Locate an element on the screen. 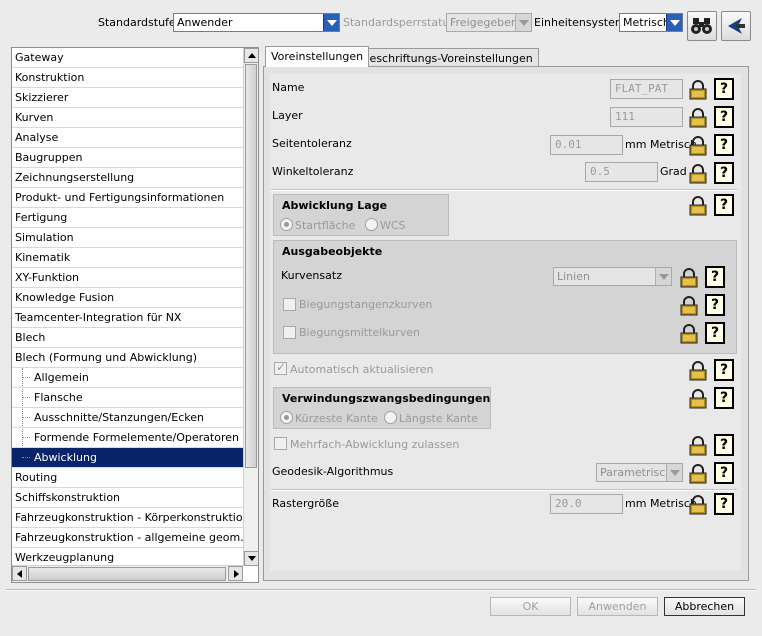 The height and width of the screenshot is (636, 762). side-tolerance-field: 0.01 is located at coordinates (586, 145).